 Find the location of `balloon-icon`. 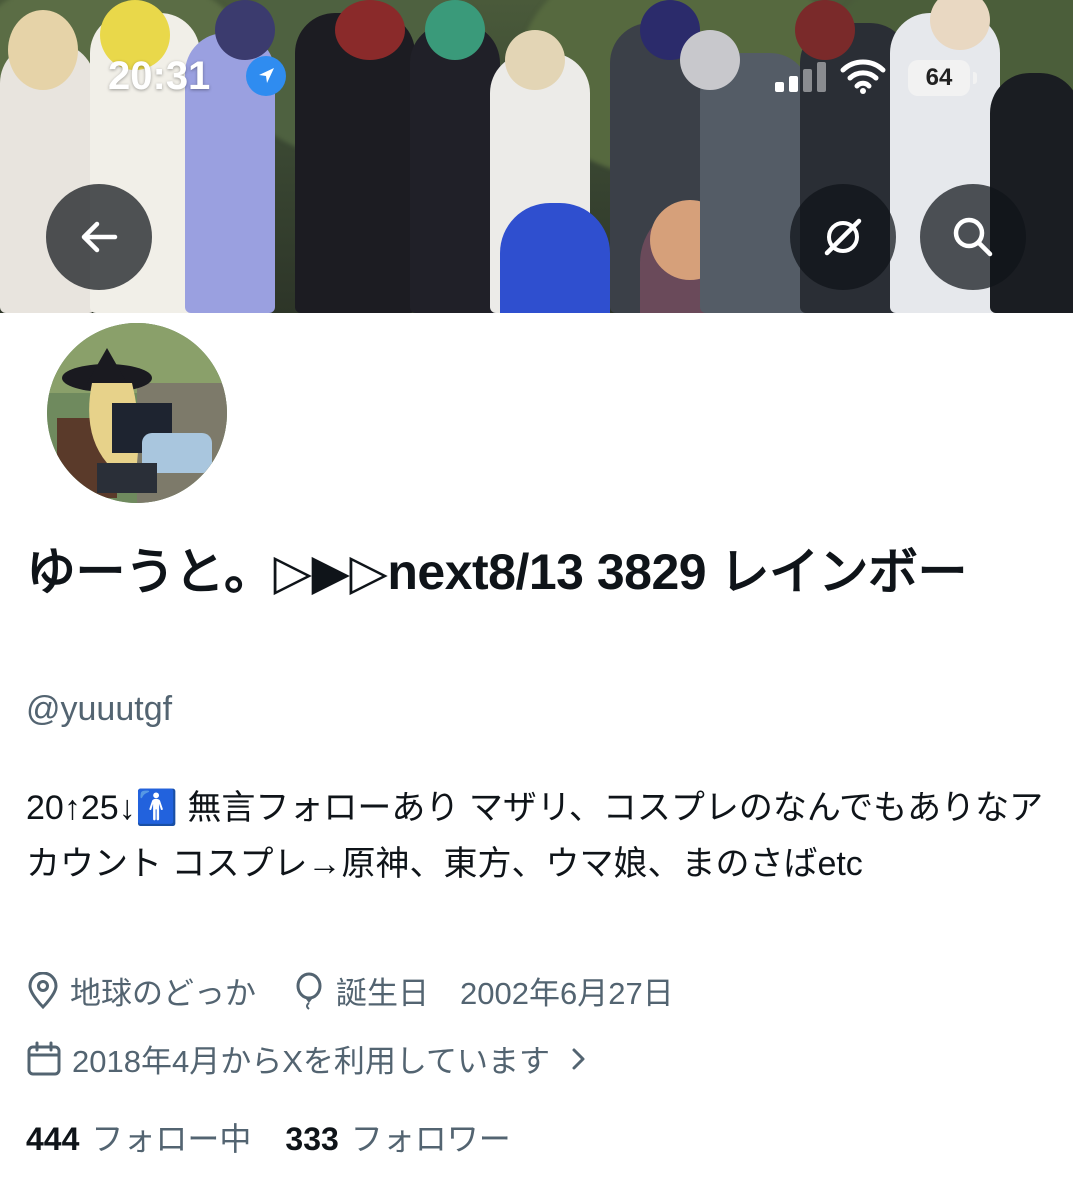

balloon-icon is located at coordinates (309, 991).